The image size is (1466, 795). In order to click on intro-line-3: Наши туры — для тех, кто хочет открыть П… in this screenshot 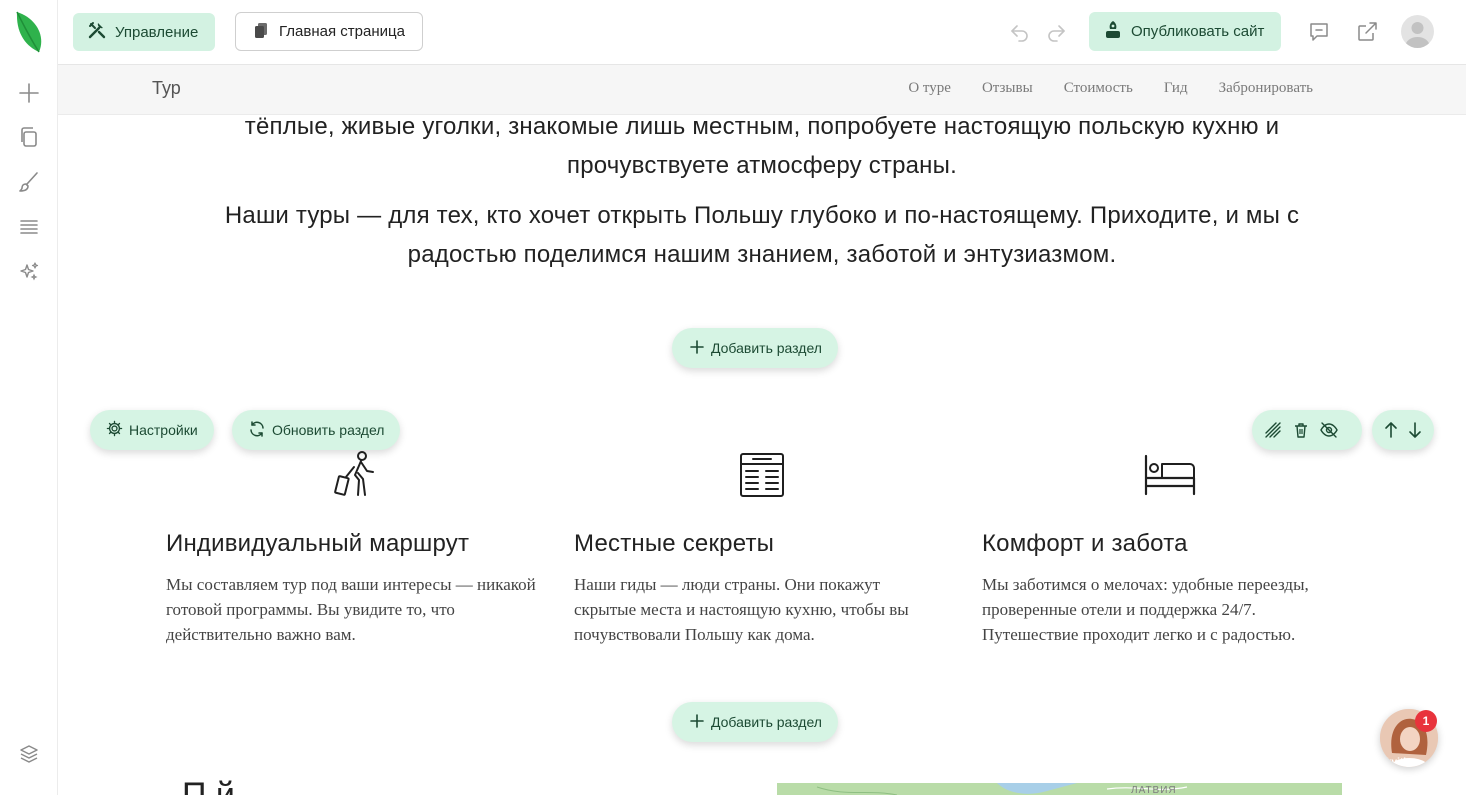, I will do `click(762, 215)`.